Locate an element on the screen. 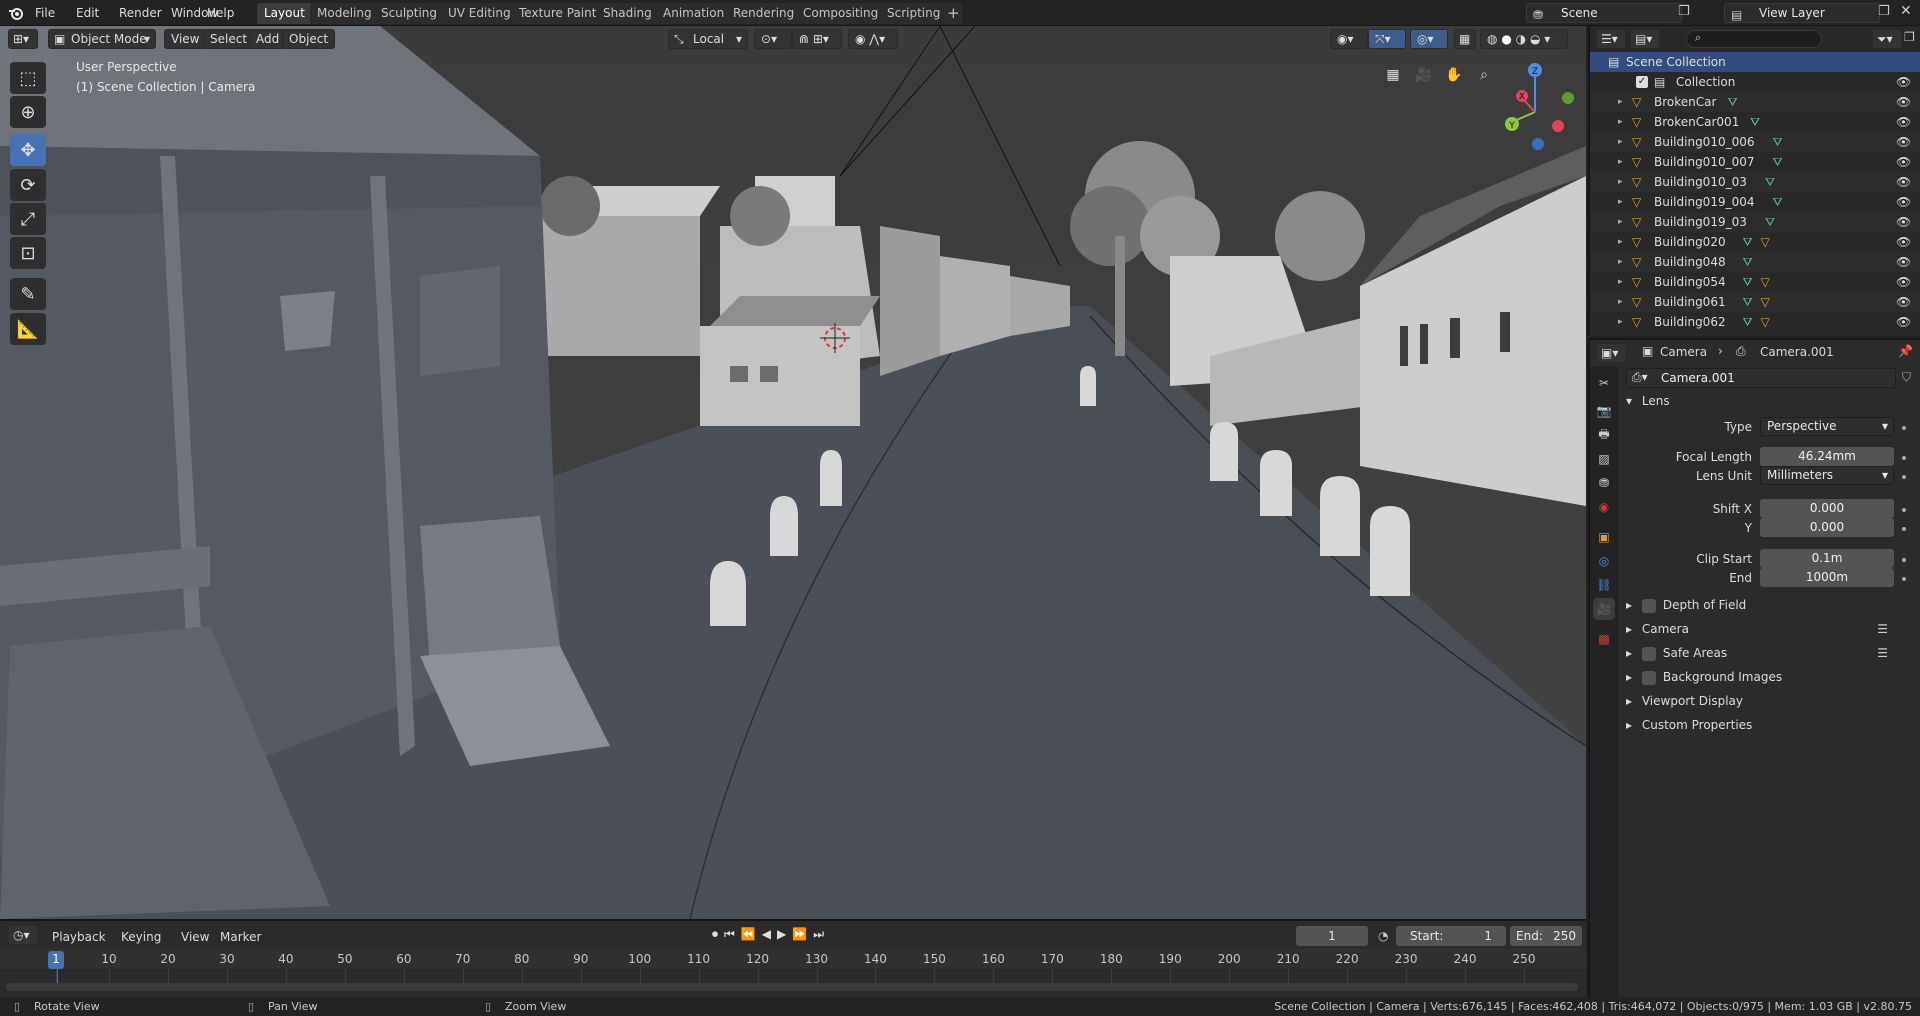 The image size is (1920, 1016). safe-areas-checkbox is located at coordinates (1648, 653).